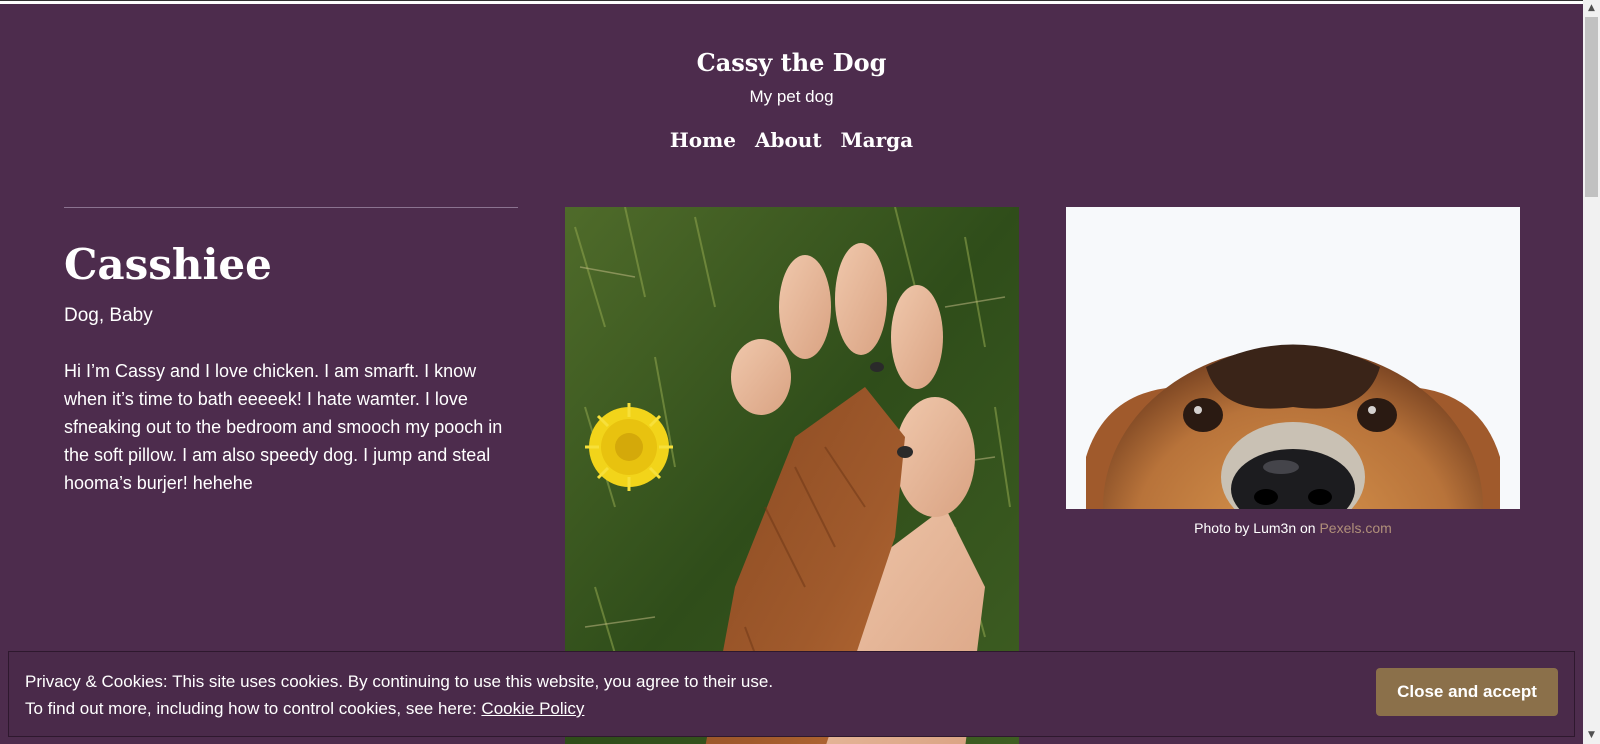  I want to click on post-divider, so click(291, 207).